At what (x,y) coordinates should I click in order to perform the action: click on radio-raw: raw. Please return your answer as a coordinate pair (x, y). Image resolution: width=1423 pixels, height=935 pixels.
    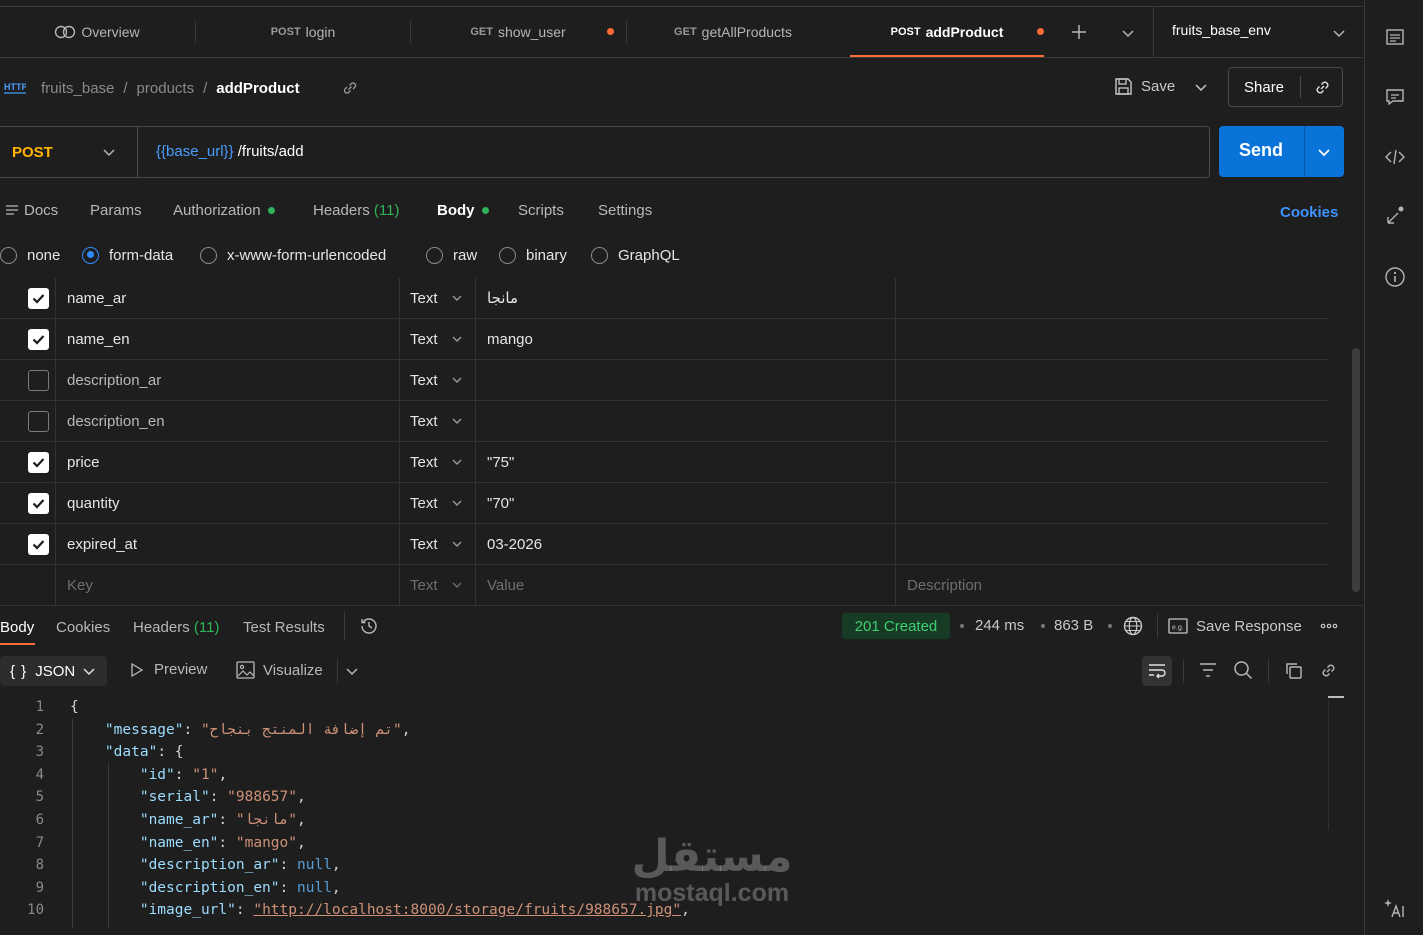
    Looking at the image, I should click on (451, 255).